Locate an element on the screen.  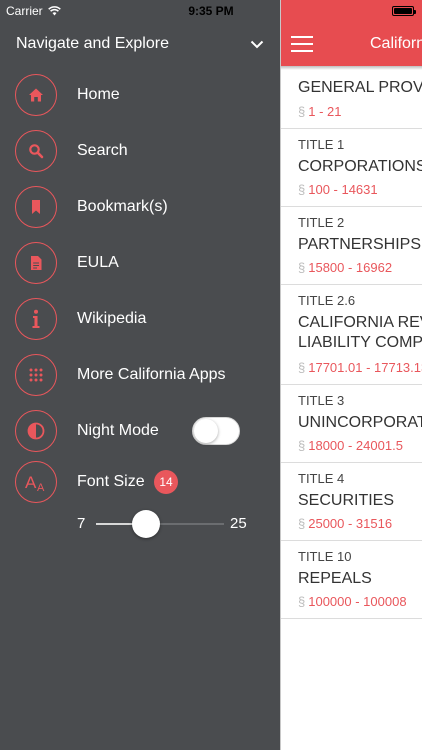
row-range: § 1 - 21 is located at coordinates (319, 111).